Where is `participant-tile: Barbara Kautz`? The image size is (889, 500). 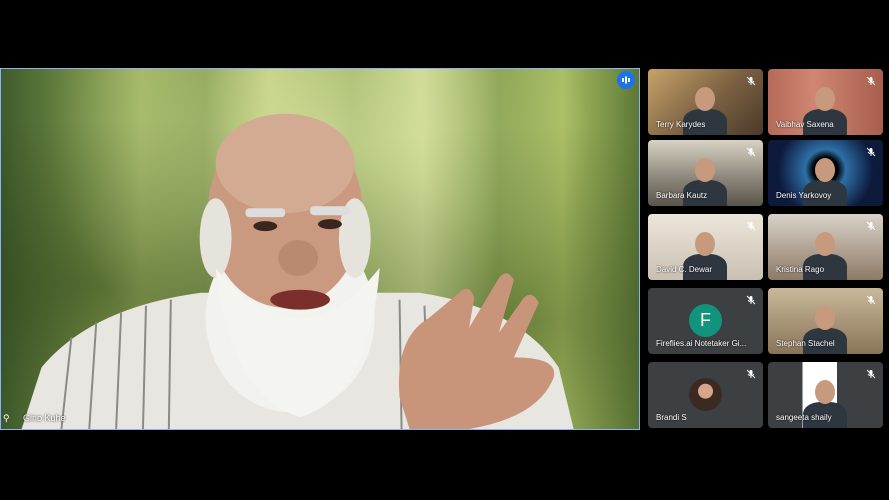
participant-tile: Barbara Kautz is located at coordinates (705, 173).